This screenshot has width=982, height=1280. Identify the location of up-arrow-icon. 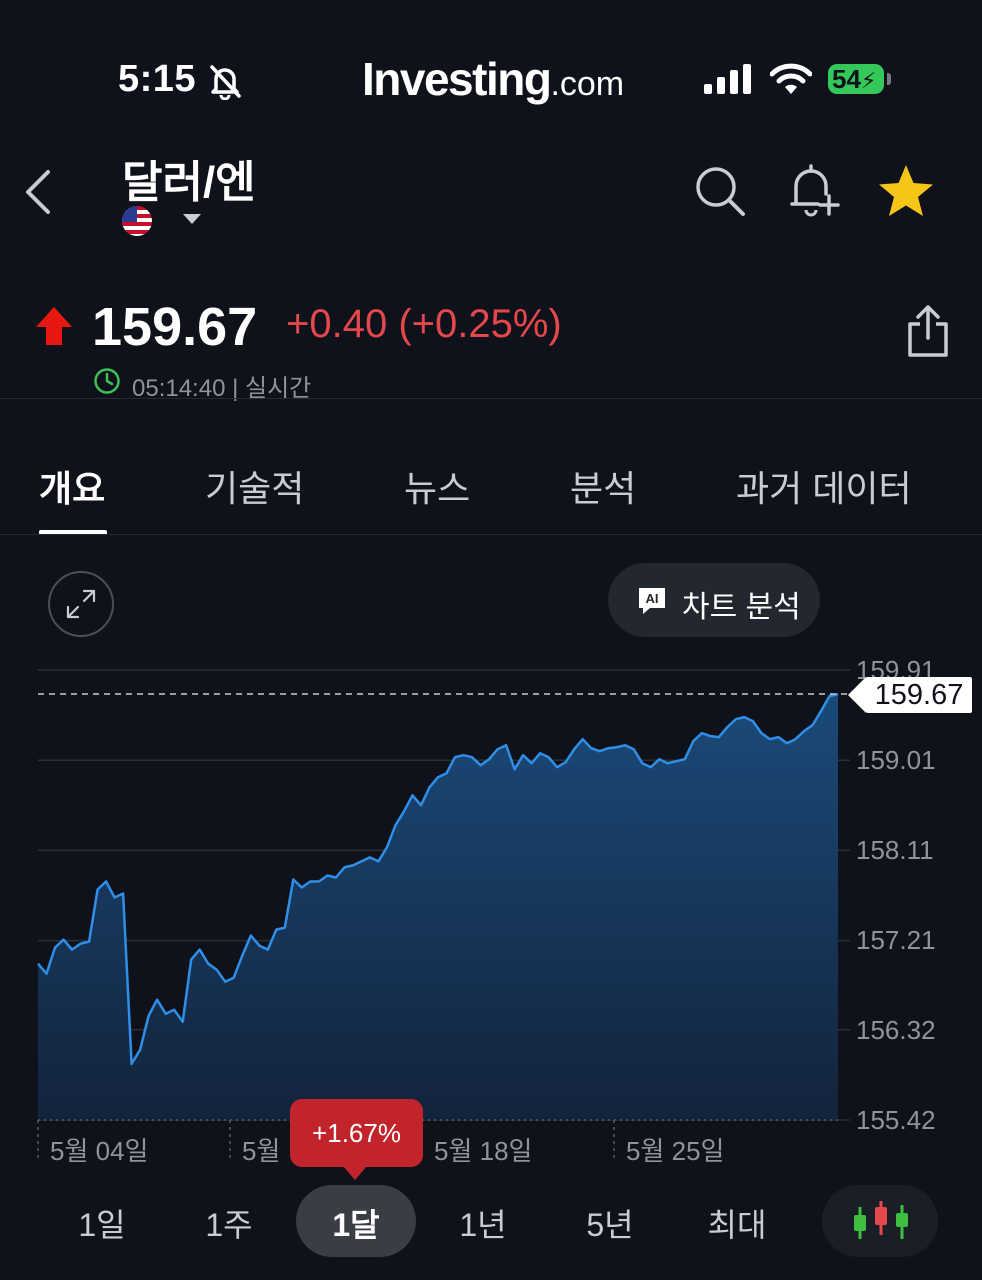
(54, 326).